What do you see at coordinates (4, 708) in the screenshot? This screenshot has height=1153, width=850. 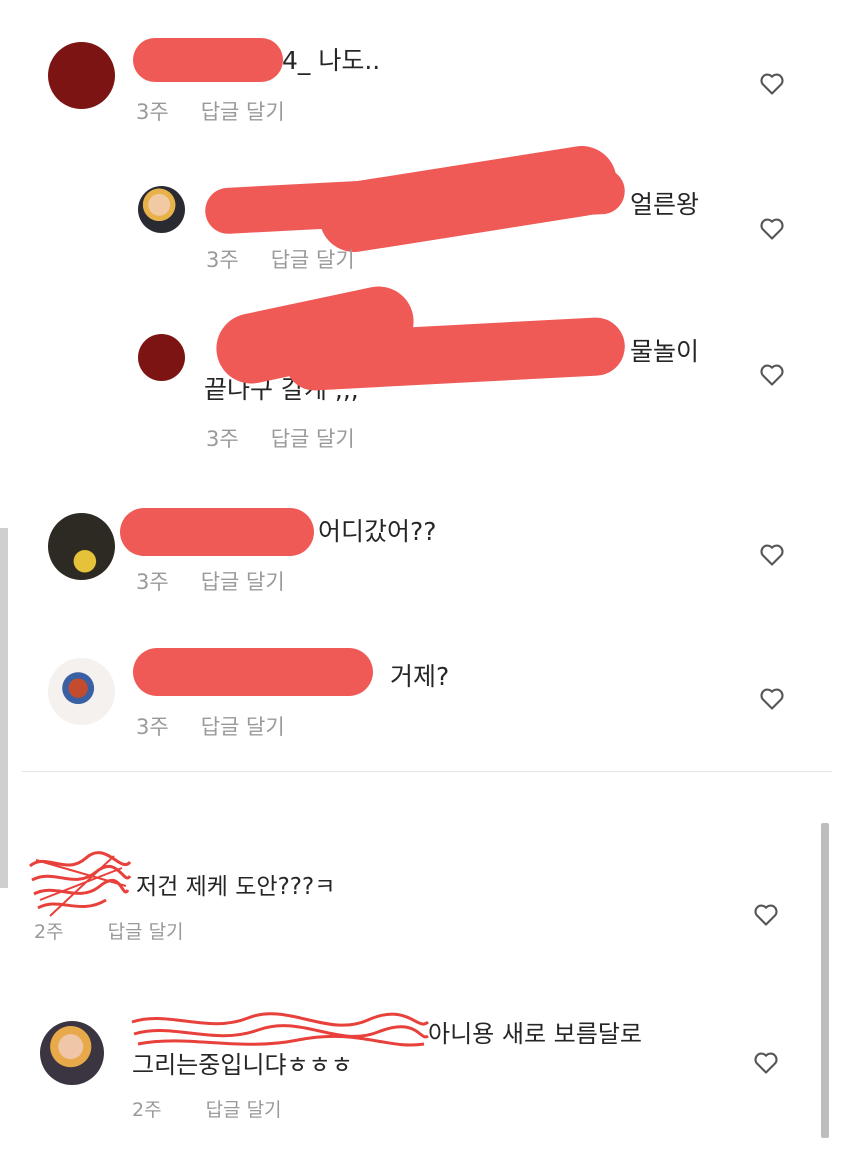 I see `left-edge-bar` at bounding box center [4, 708].